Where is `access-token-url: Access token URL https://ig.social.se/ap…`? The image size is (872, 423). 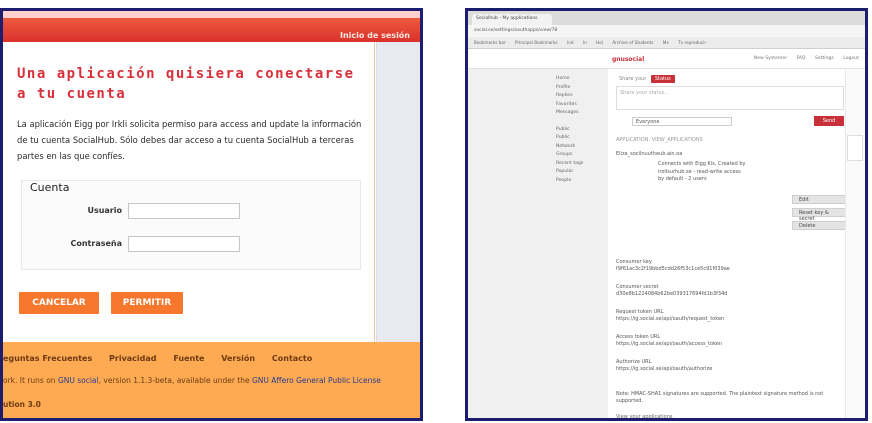
access-token-url: Access token URL https://ig.social.se/ap… is located at coordinates (730, 341).